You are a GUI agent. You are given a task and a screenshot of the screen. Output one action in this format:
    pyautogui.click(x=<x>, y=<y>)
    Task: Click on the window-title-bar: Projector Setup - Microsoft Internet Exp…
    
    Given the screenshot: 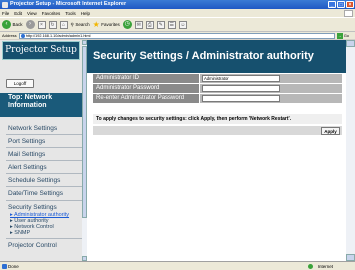 What is the action you would take?
    pyautogui.click(x=177, y=4)
    